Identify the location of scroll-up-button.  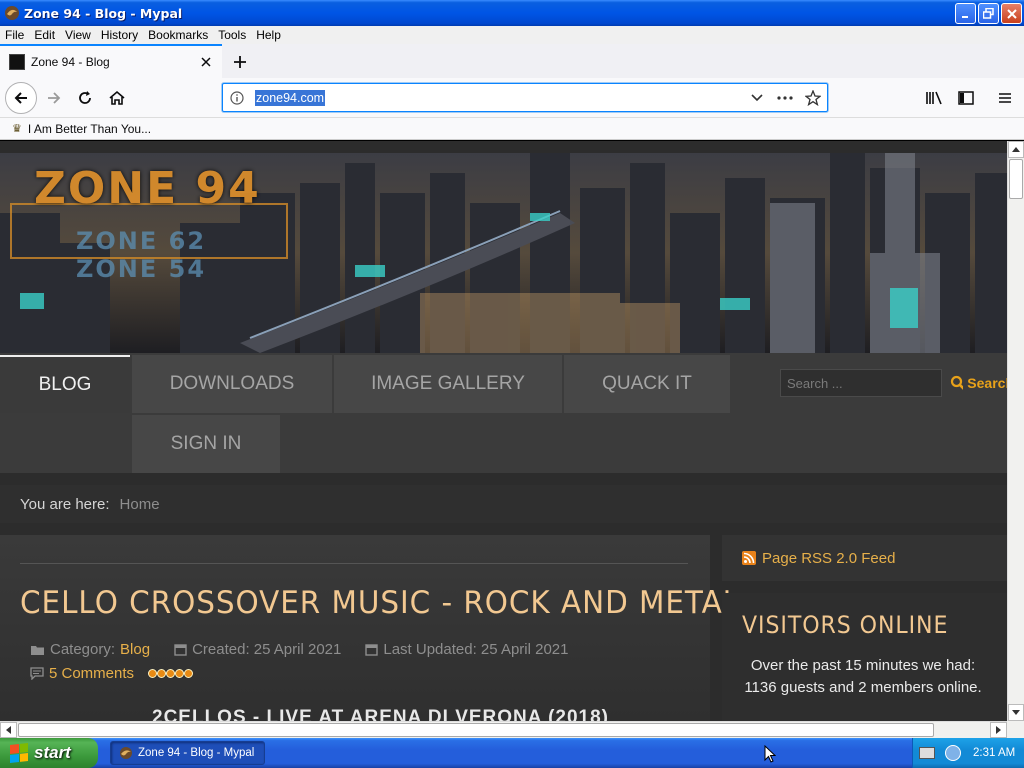
(1016, 149).